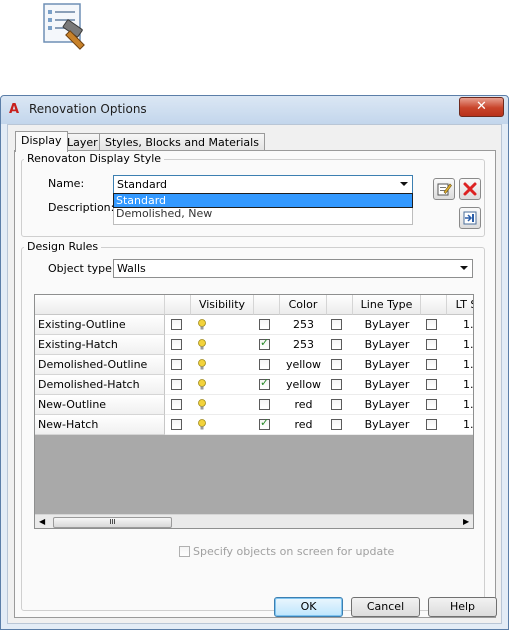  Describe the element at coordinates (293, 268) in the screenshot. I see `object-type-dropdown: Walls` at that location.